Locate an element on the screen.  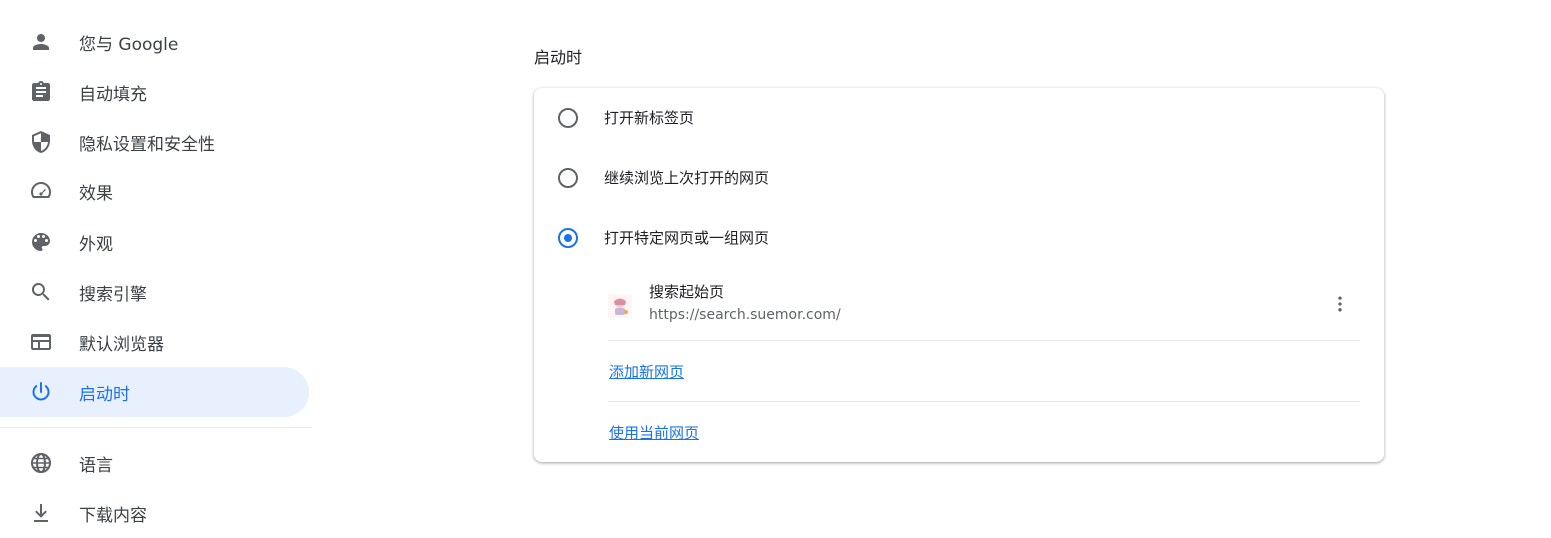
site-favicon-icon is located at coordinates (620, 306).